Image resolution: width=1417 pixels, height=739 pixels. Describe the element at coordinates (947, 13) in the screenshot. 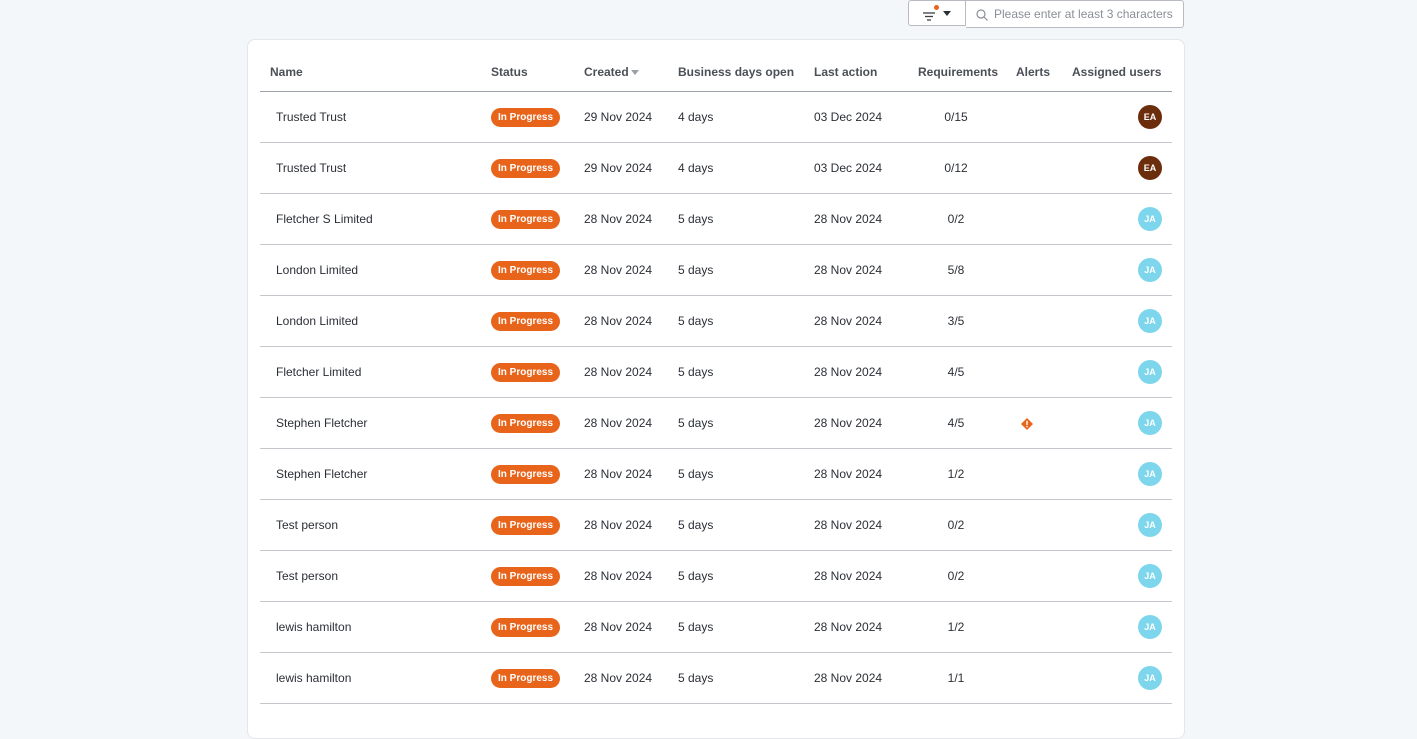

I see `chevron-down-icon` at that location.